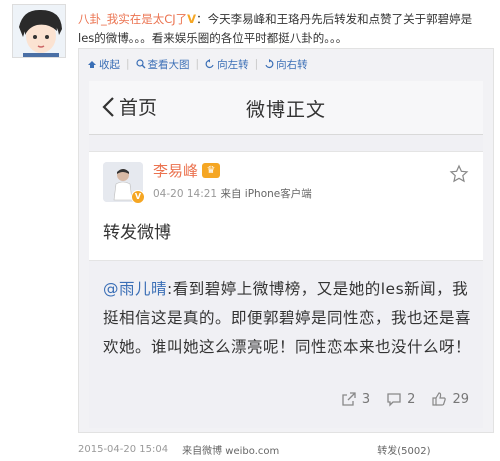  Describe the element at coordinates (109, 64) in the screenshot. I see `collapse-label: 收起` at that location.